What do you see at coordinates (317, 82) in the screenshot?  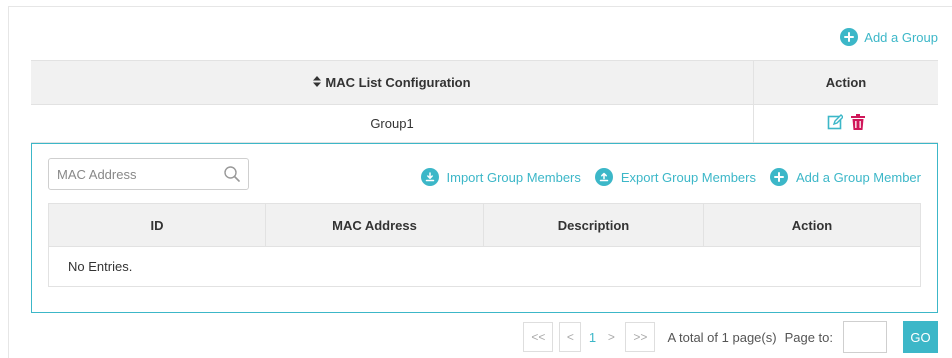 I see `sort-icon` at bounding box center [317, 82].